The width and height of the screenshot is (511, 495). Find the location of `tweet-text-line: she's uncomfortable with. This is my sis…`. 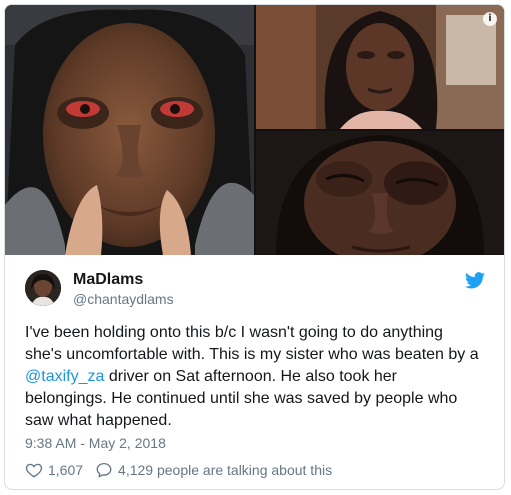

tweet-text-line: she's uncomfortable with. This is my sis… is located at coordinates (252, 354).